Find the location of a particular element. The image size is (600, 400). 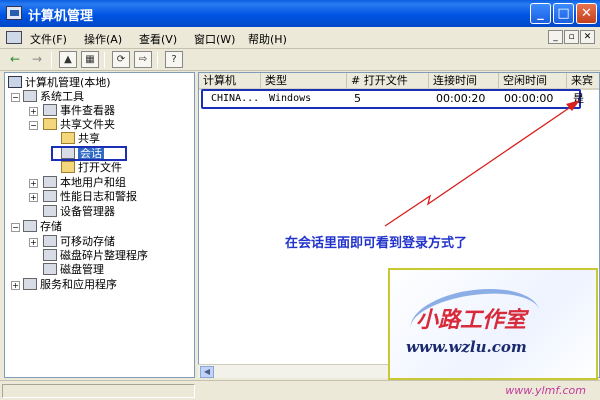

watermark-url: www.wzlu.com is located at coordinates (466, 347).